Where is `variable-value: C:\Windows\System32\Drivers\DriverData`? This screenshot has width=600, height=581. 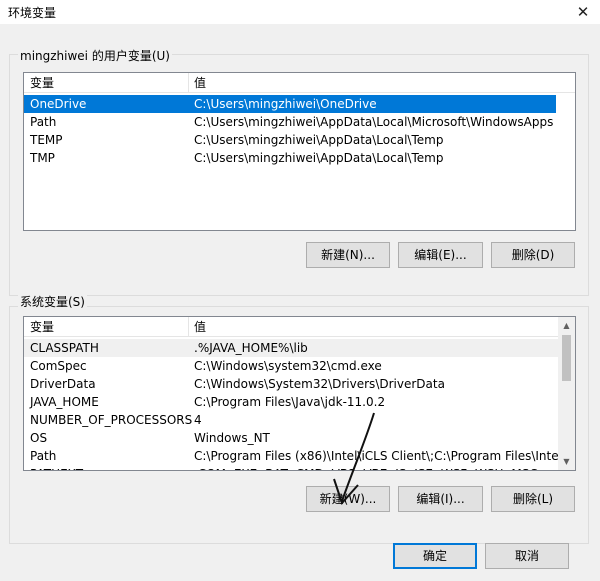 variable-value: C:\Windows\System32\Drivers\DriverData is located at coordinates (319, 384).